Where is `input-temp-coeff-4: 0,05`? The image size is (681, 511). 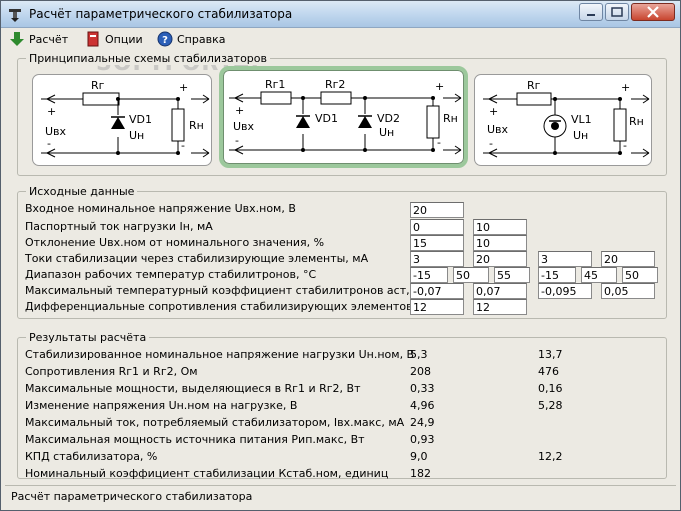 input-temp-coeff-4: 0,05 is located at coordinates (628, 291).